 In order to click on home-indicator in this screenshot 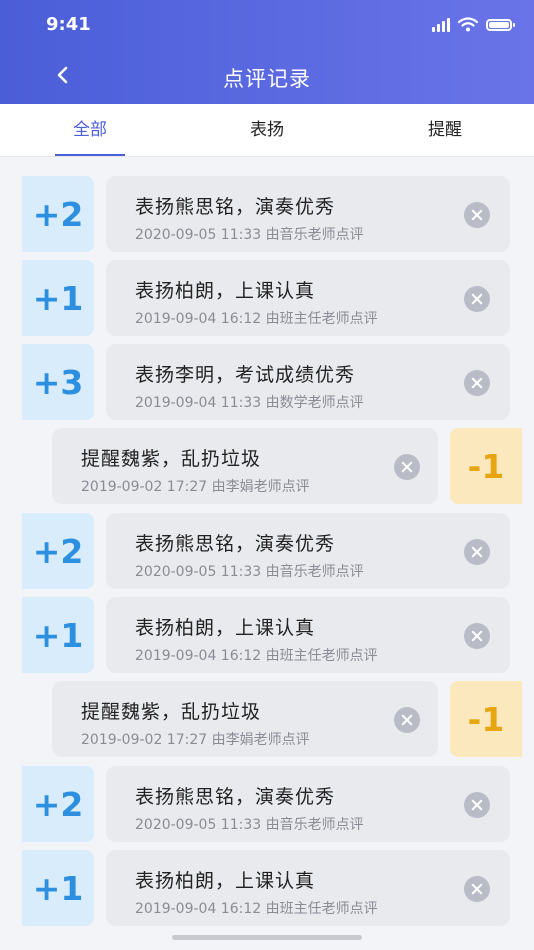, I will do `click(267, 937)`.